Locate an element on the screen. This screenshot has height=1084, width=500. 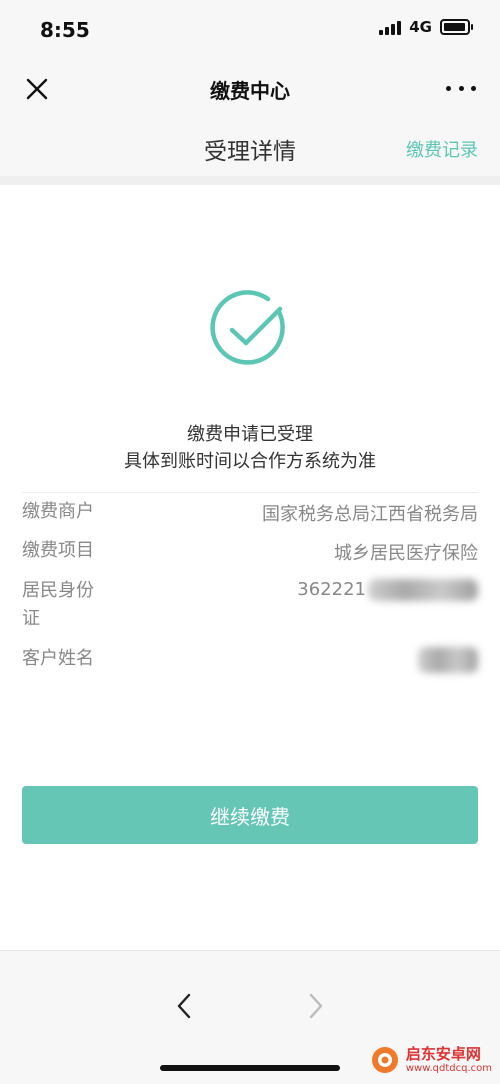
nav-bar: 缴费中心 is located at coordinates (250, 89).